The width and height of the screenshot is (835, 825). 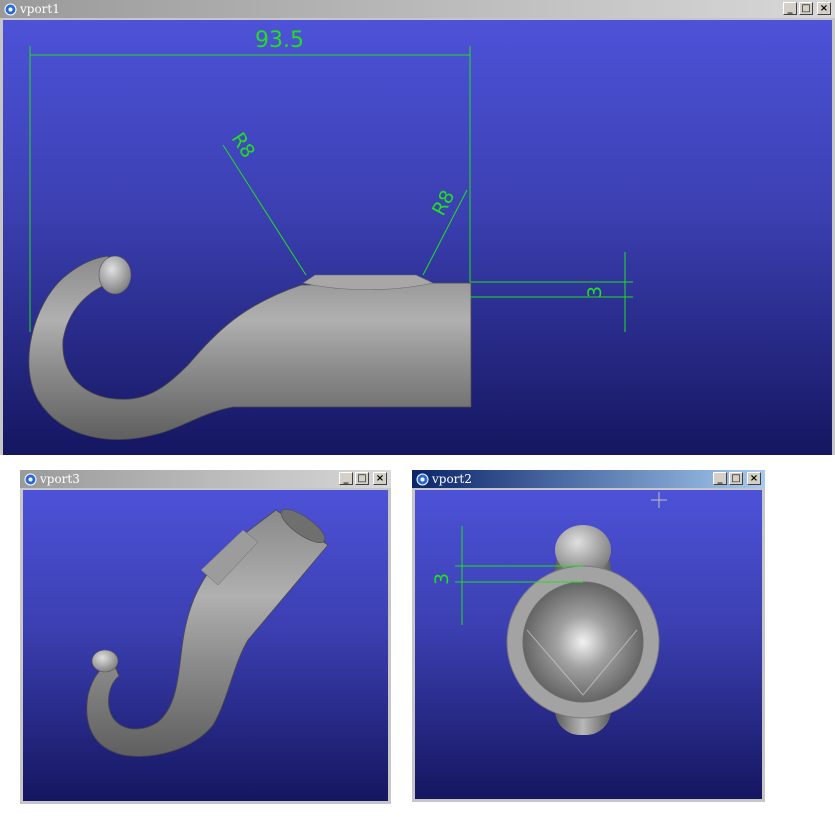 What do you see at coordinates (205, 479) in the screenshot?
I see `vport3-titlebar: vport3 _ □ ×` at bounding box center [205, 479].